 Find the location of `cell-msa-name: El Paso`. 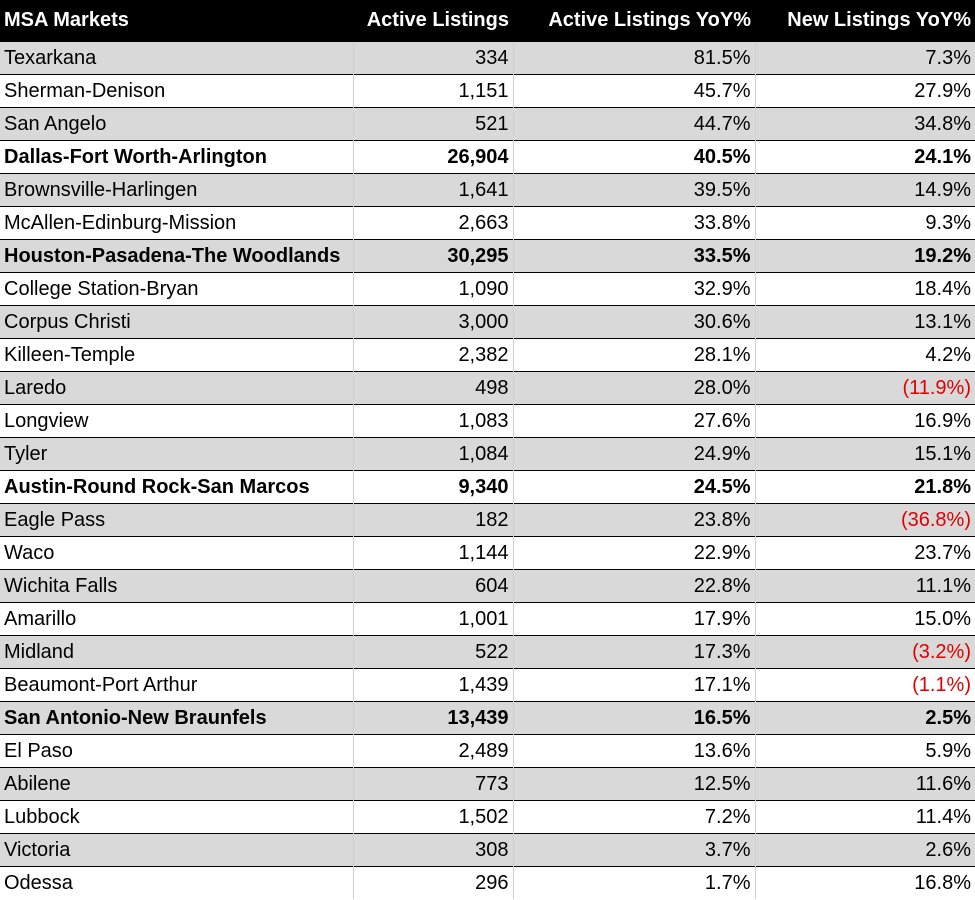

cell-msa-name: El Paso is located at coordinates (176, 751).